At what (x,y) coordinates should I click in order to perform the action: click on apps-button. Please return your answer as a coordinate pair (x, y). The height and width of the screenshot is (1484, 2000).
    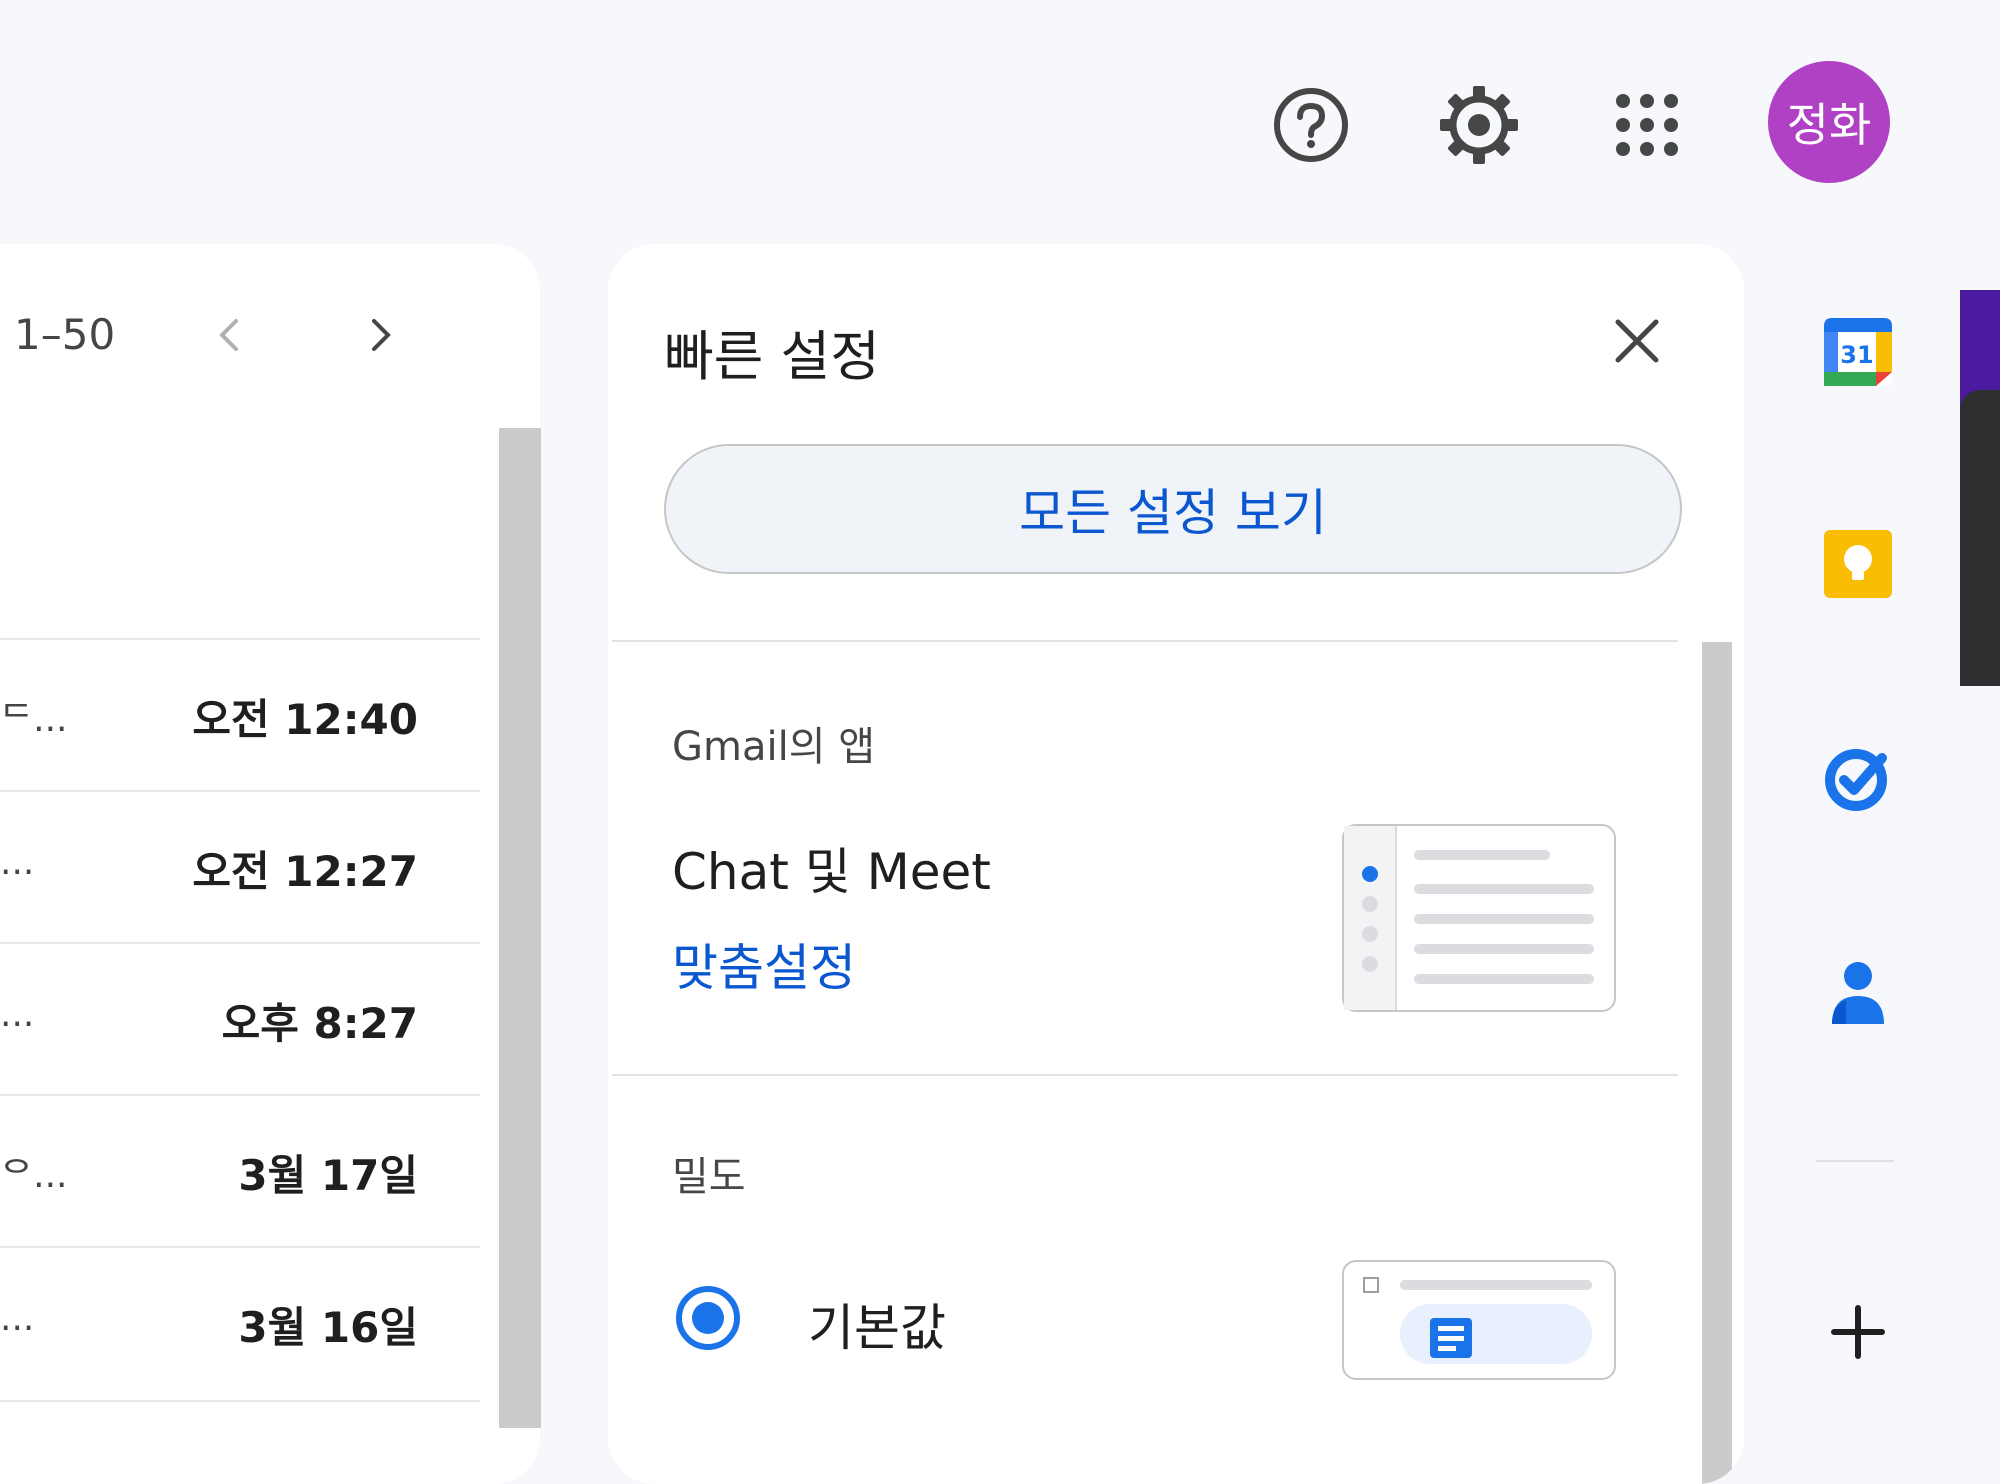
    Looking at the image, I should click on (1647, 125).